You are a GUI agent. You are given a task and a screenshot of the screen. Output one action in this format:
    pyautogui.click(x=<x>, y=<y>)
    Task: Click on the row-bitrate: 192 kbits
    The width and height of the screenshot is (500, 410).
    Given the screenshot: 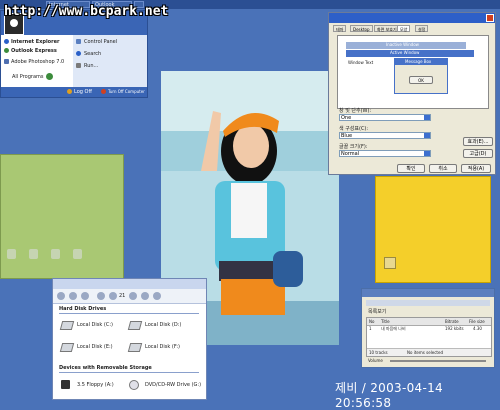 What is the action you would take?
    pyautogui.click(x=454, y=328)
    